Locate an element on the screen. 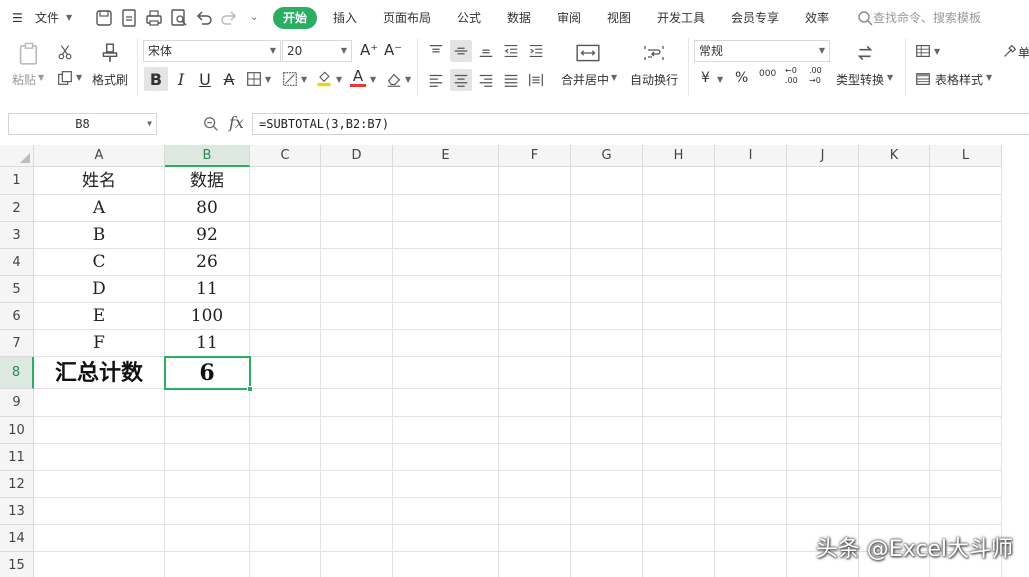 The image size is (1029, 577). cell-f4 is located at coordinates (535, 262).